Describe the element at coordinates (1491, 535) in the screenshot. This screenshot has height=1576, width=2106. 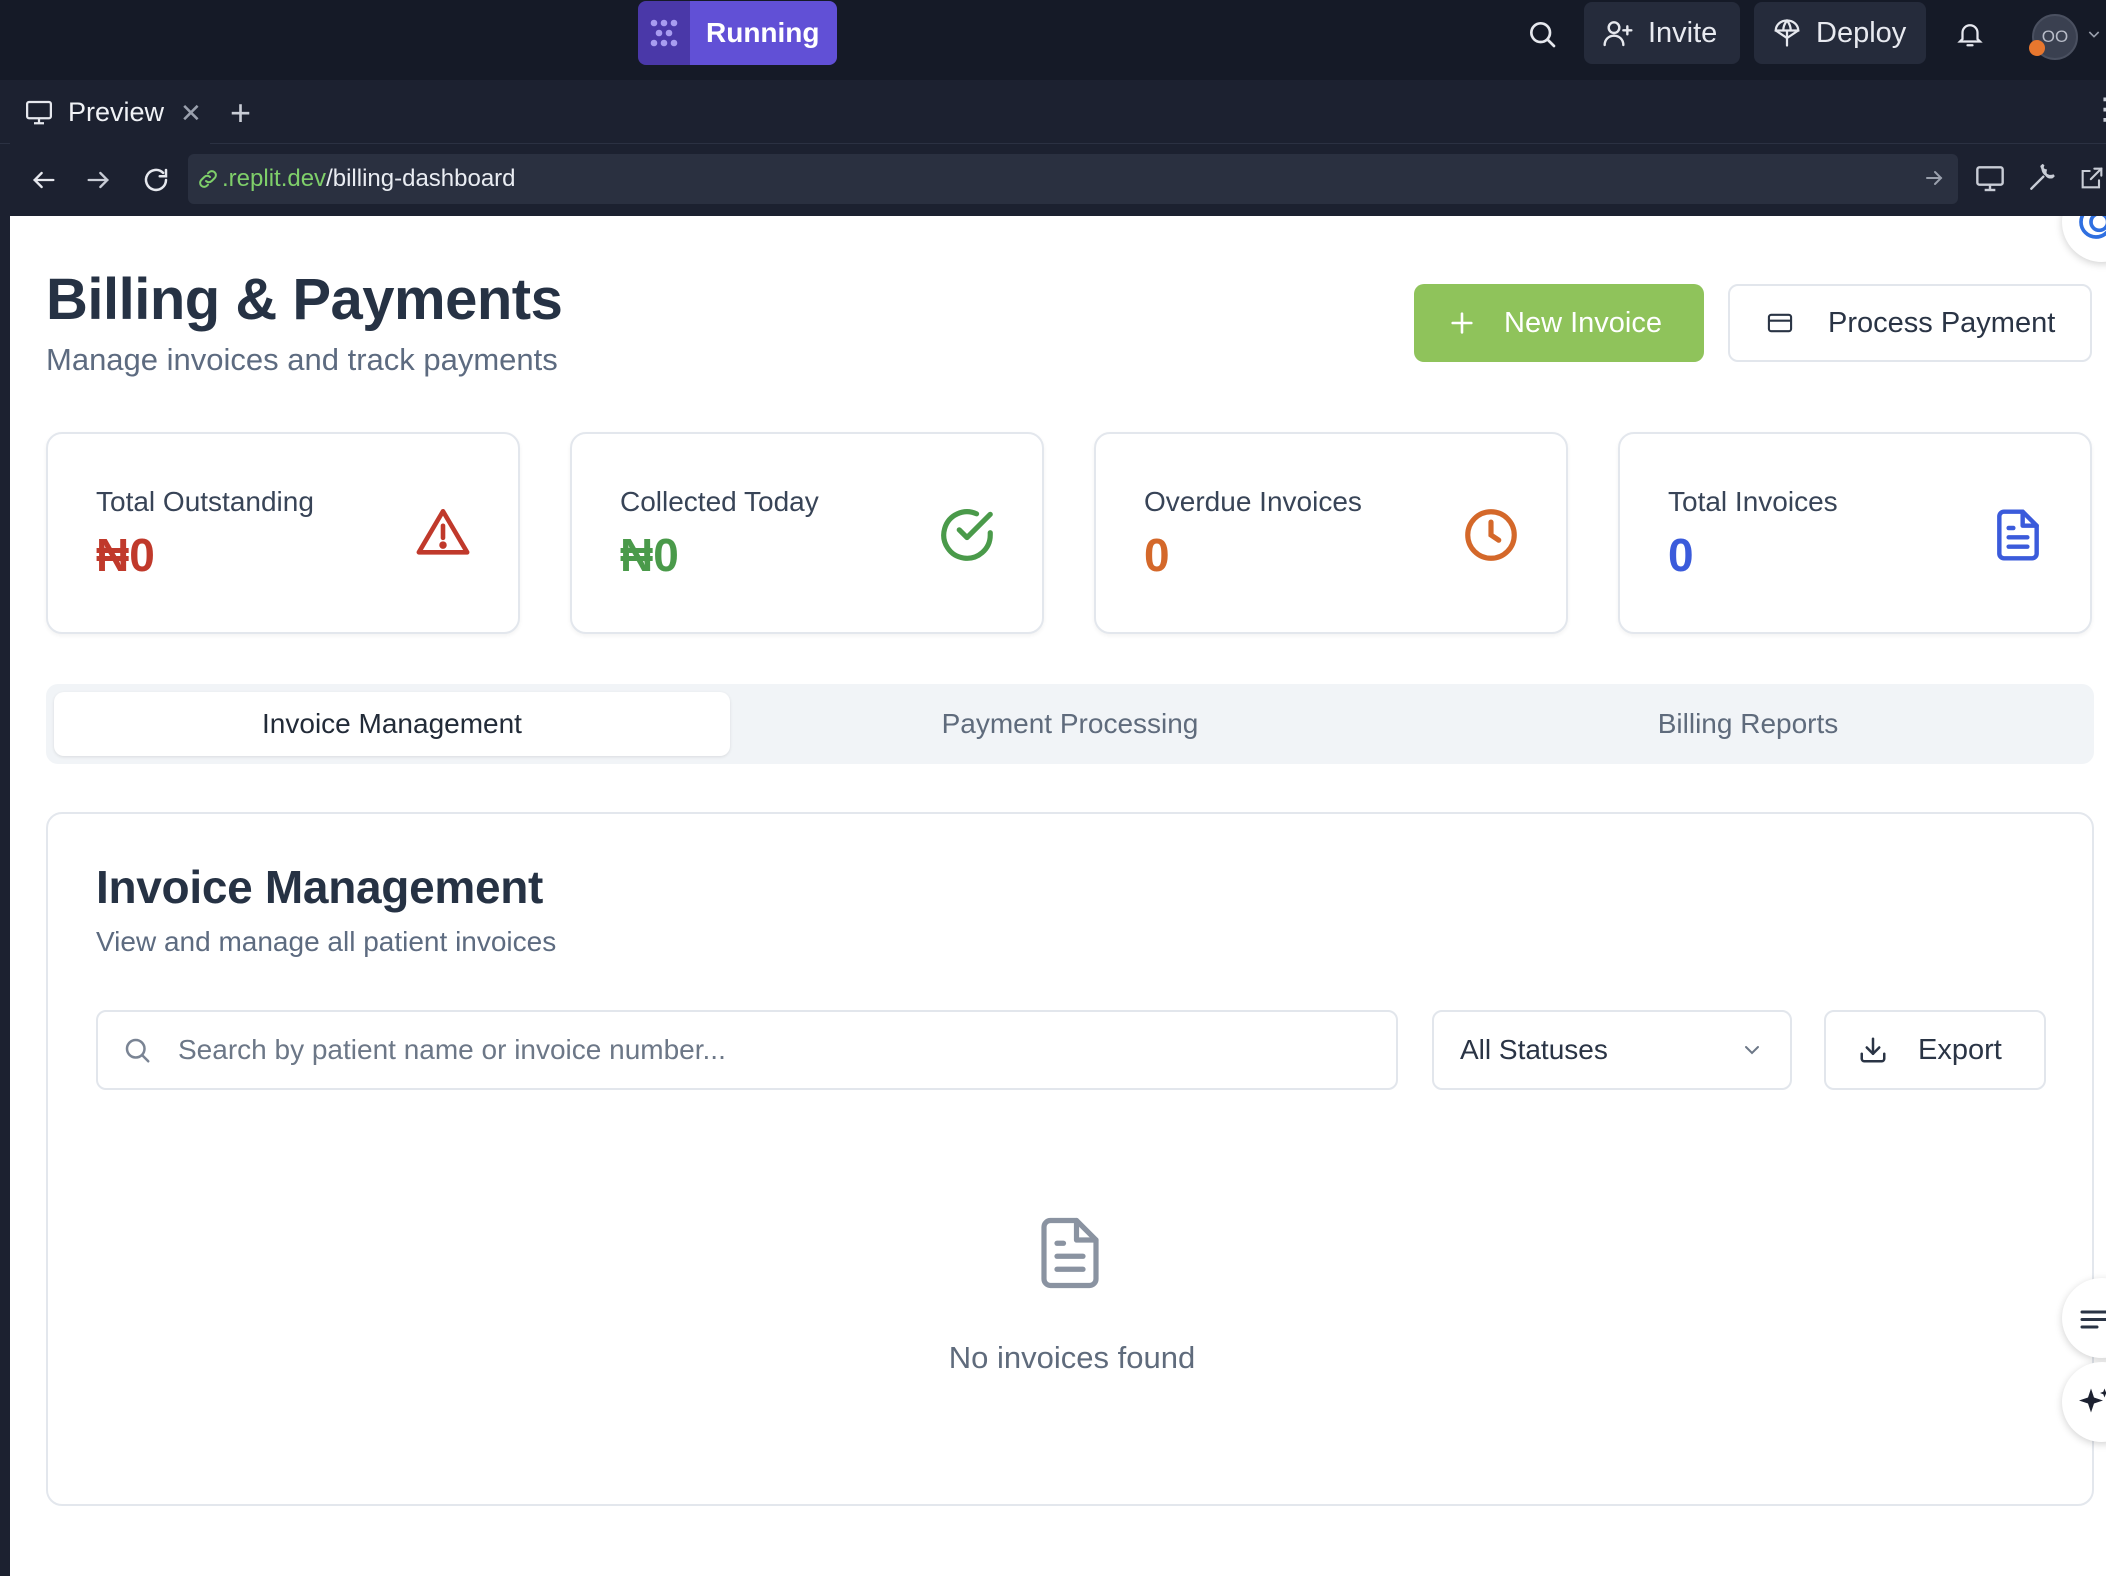
I see `clock-icon` at that location.